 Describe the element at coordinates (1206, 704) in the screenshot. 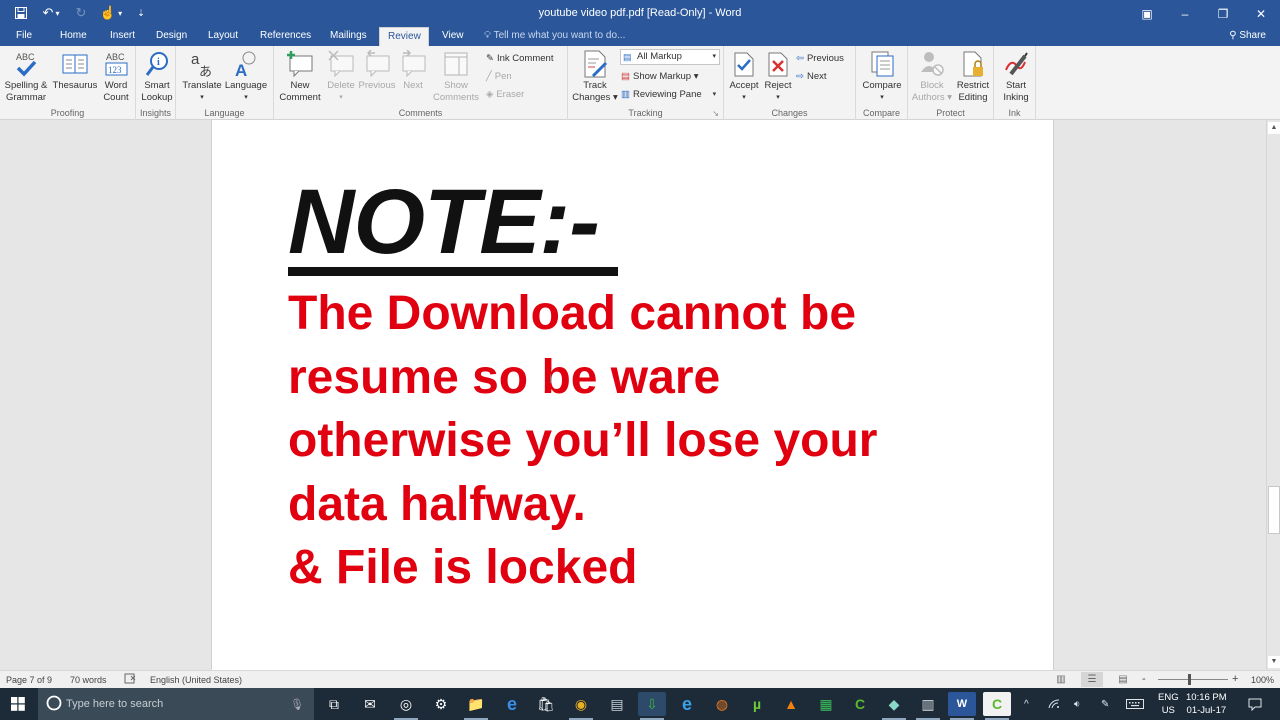

I see `system-clock: 10:16 PM 01-Jul-17` at that location.